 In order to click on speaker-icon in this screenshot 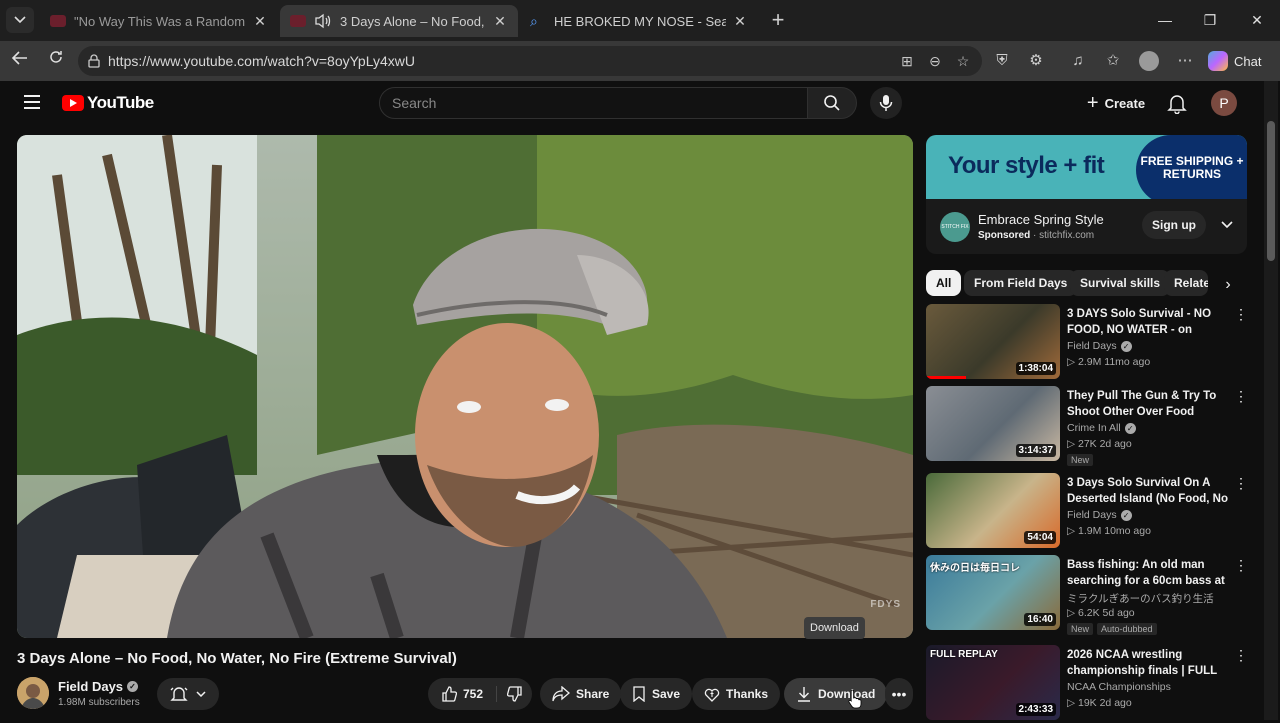, I will do `click(323, 21)`.